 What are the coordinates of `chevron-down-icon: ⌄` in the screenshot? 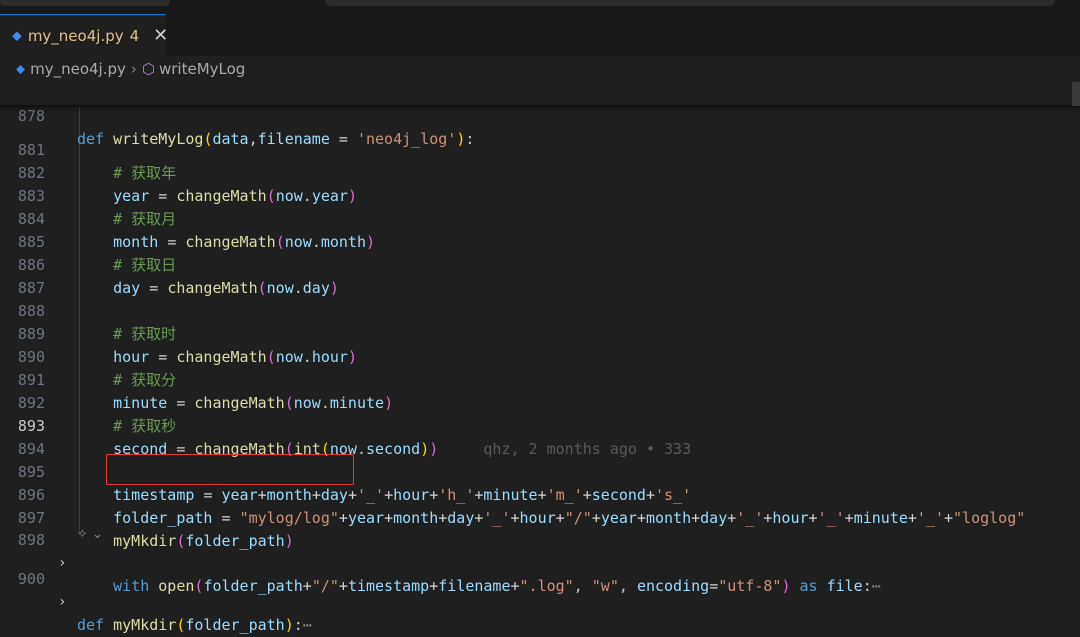 It's located at (97, 534).